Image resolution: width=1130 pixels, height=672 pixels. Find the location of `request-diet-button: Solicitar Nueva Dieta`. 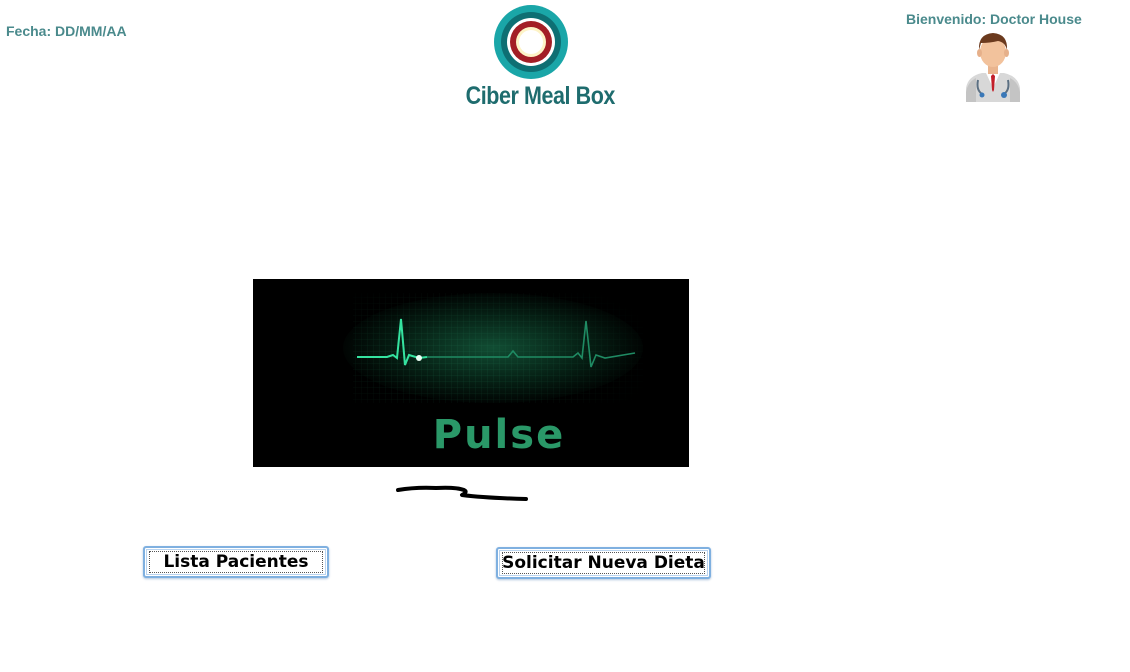

request-diet-button: Solicitar Nueva Dieta is located at coordinates (603, 563).